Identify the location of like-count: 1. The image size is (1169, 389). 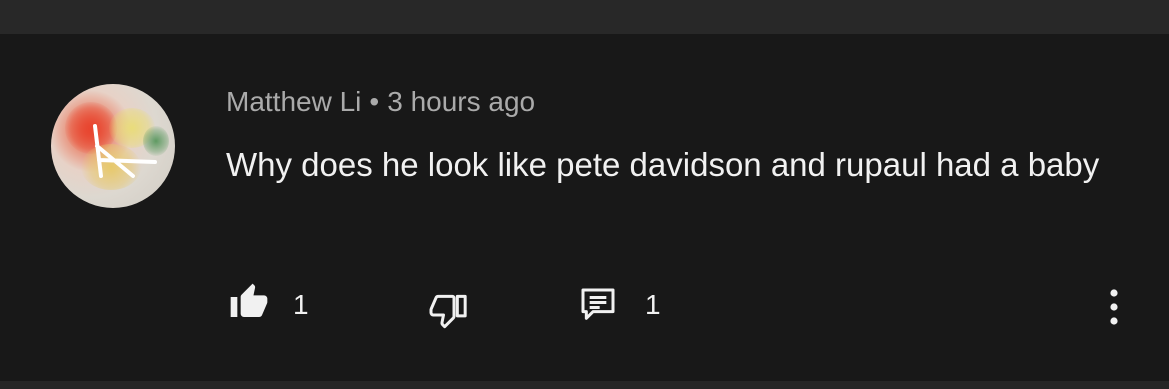
(301, 304).